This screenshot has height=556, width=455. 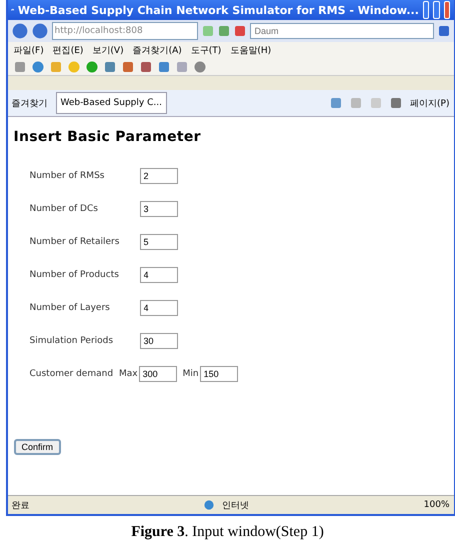 What do you see at coordinates (251, 50) in the screenshot?
I see `menu-item: 도움말(H)` at bounding box center [251, 50].